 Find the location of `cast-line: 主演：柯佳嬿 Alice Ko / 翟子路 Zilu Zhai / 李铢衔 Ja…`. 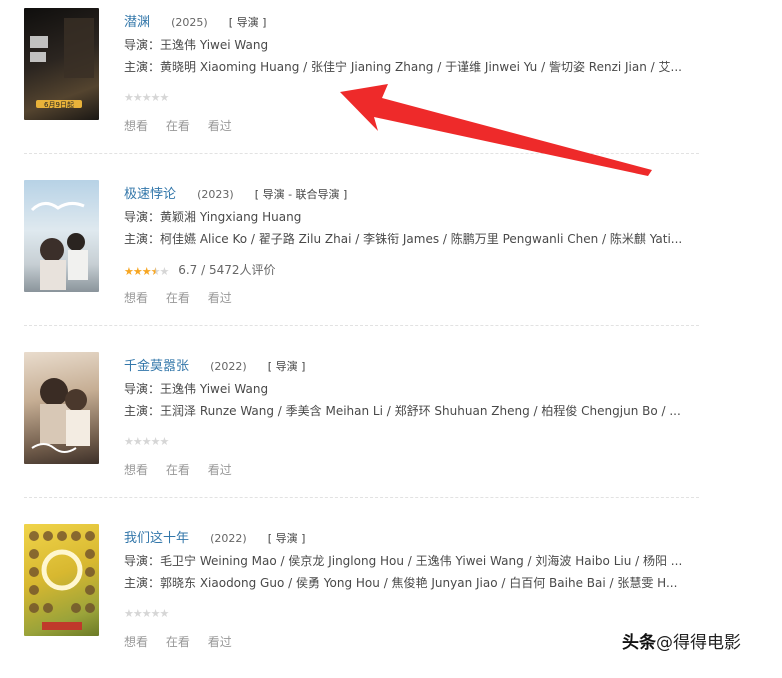

cast-line: 主演：柯佳嬿 Alice Ko / 翟子路 Zilu Zhai / 李铢衔 Ja… is located at coordinates (403, 239).